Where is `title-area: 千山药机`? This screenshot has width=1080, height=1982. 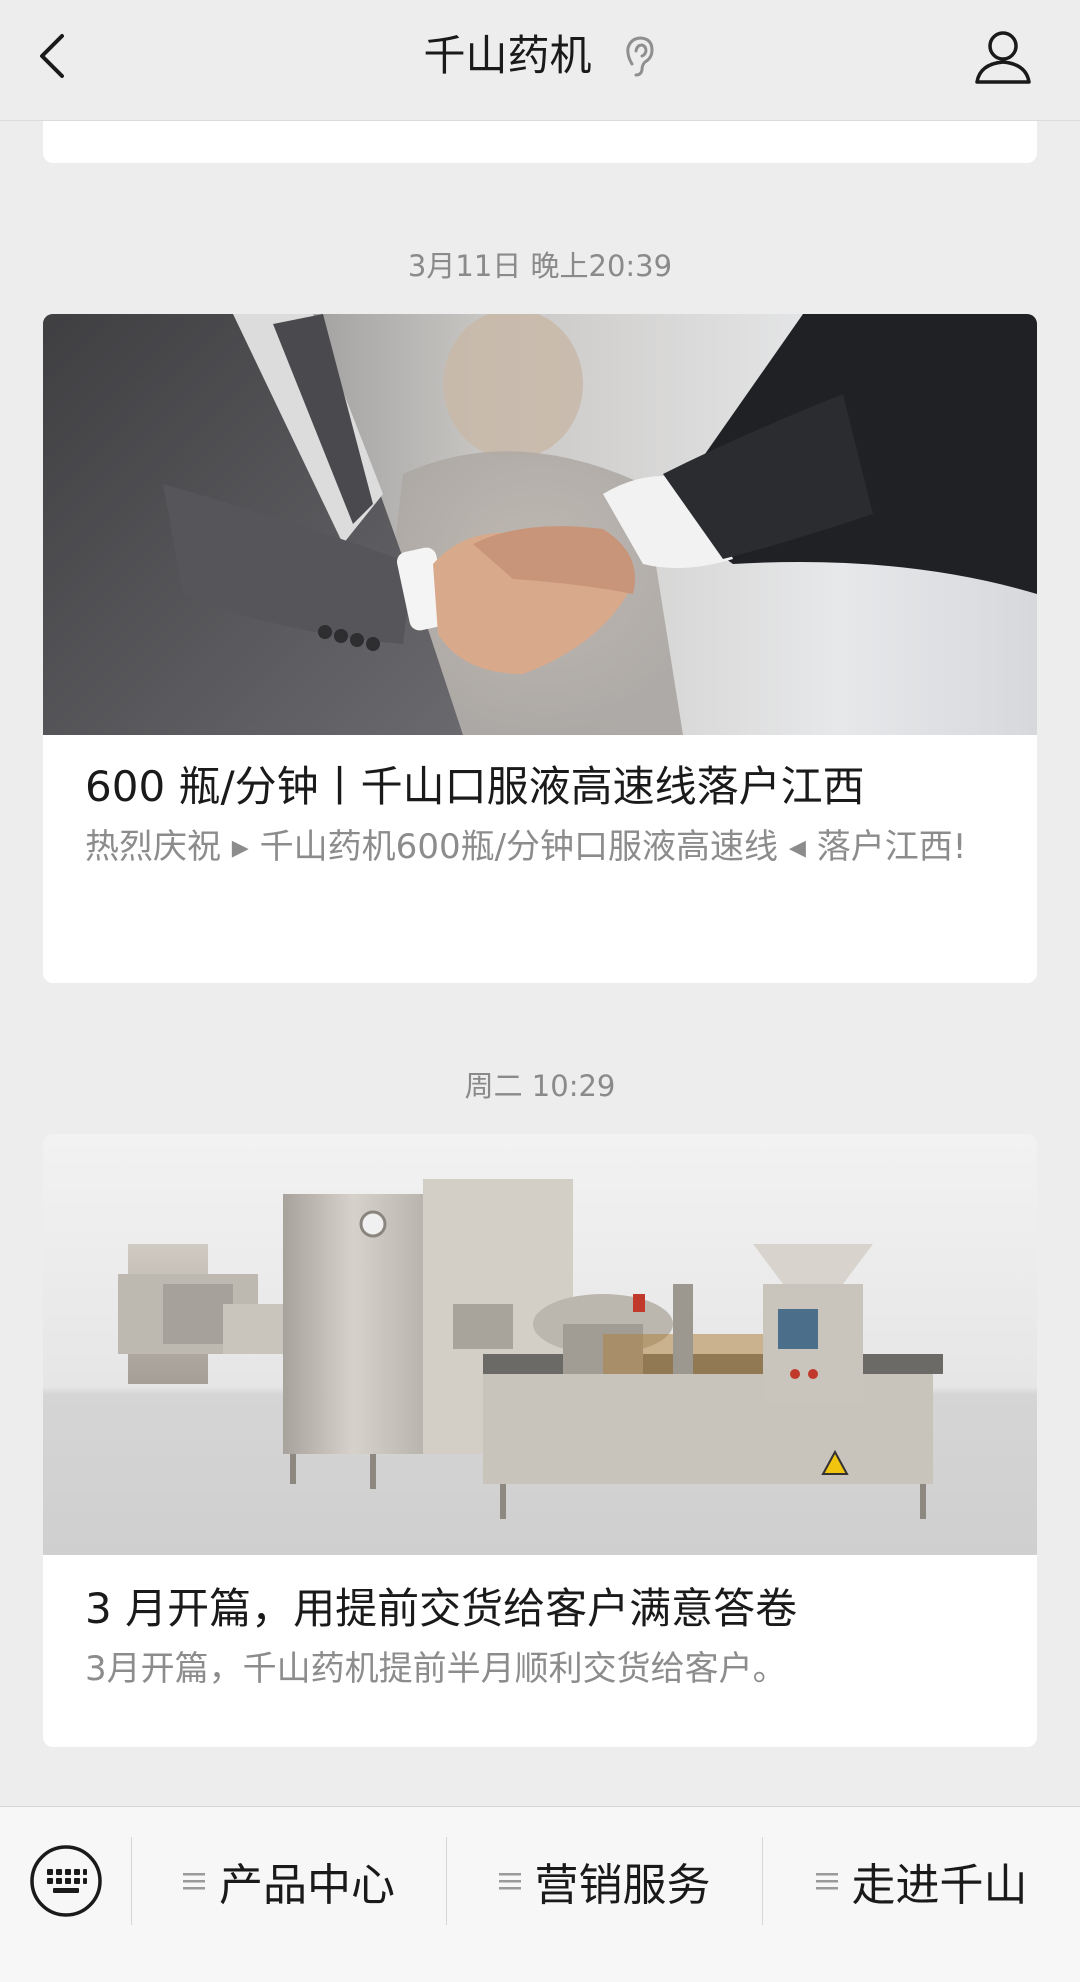 title-area: 千山药机 is located at coordinates (540, 56).